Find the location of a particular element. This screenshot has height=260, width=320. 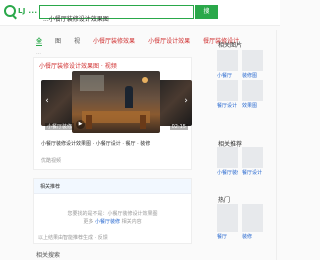

sidebar-caption: 装修图 is located at coordinates (252, 76).